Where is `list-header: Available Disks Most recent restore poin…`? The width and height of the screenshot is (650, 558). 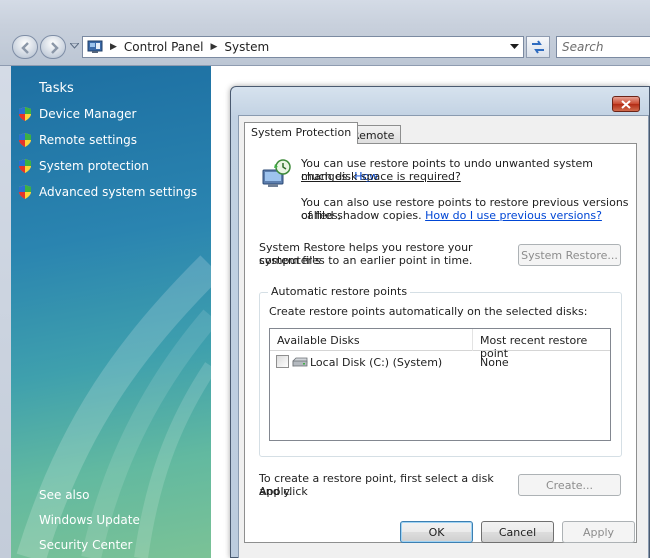
list-header: Available Disks Most recent restore poin… is located at coordinates (440, 344).